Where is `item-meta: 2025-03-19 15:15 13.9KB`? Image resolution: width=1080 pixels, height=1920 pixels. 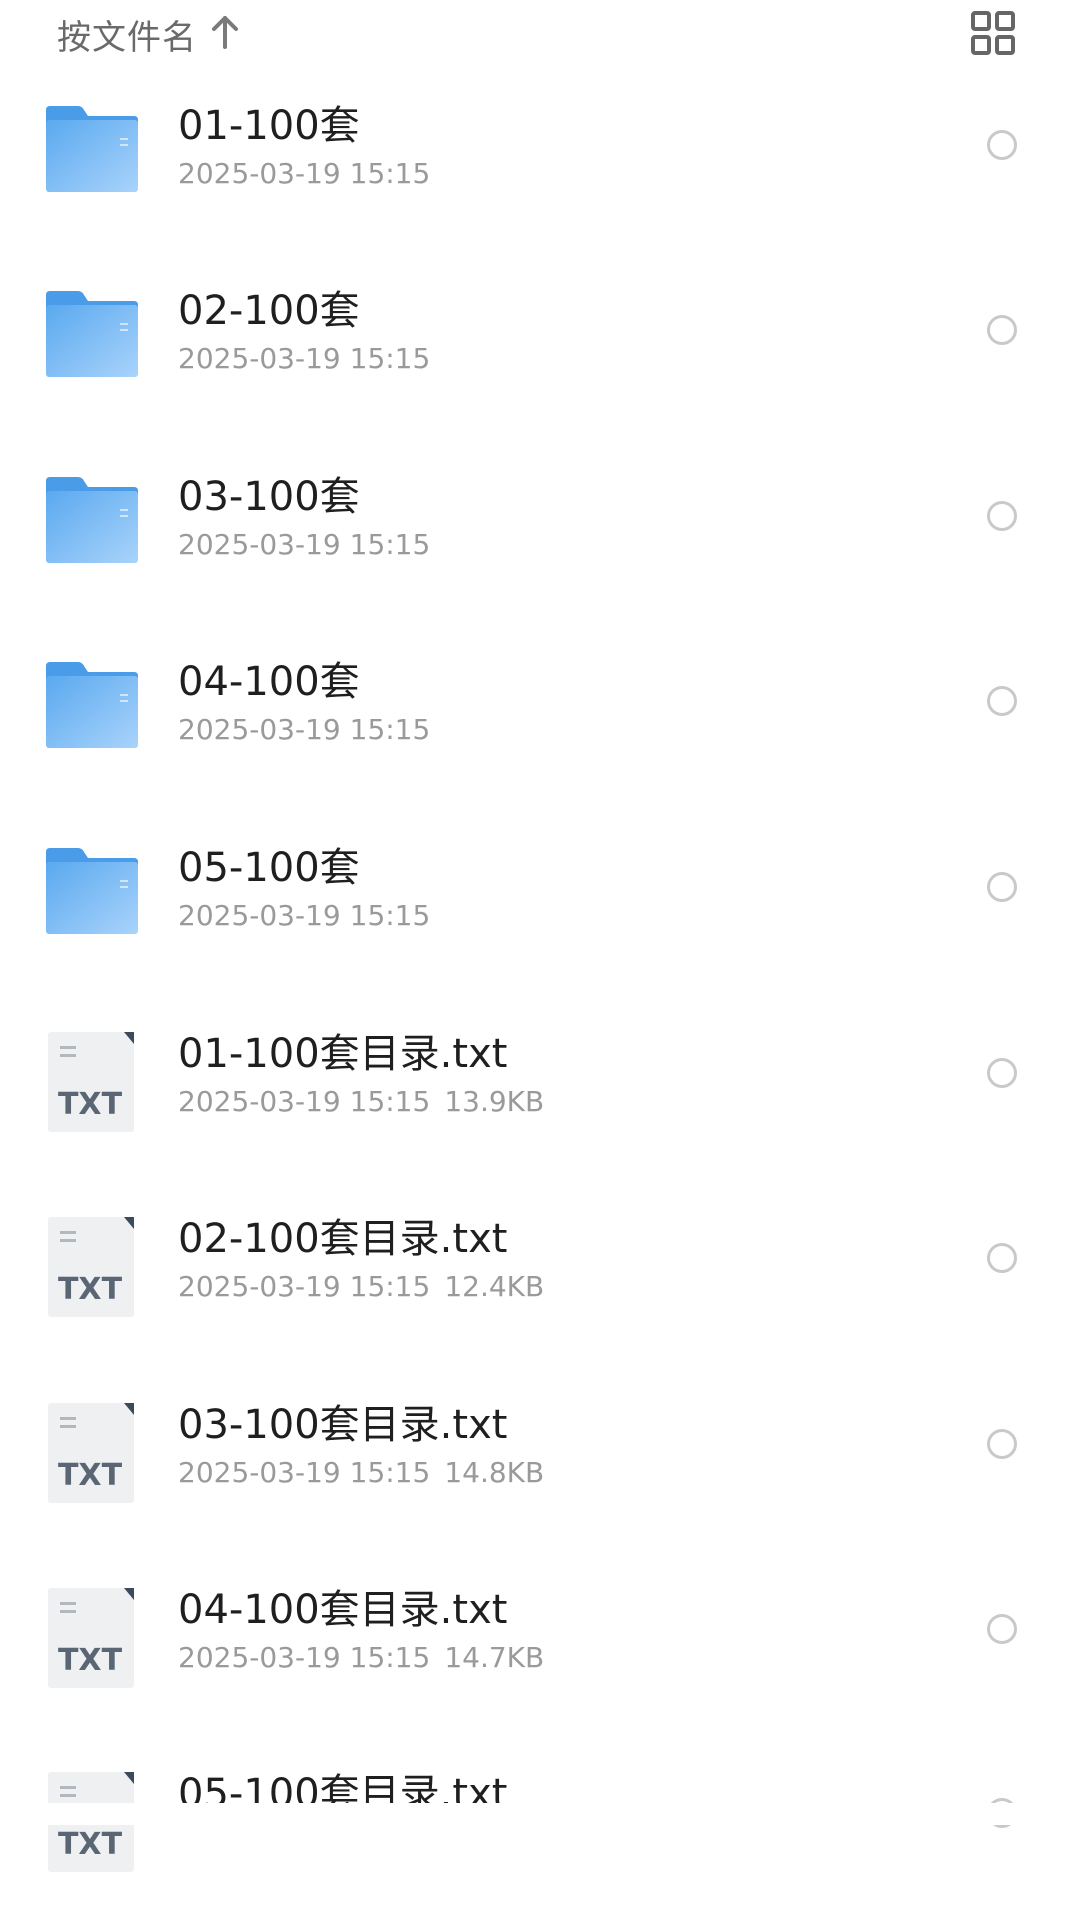
item-meta: 2025-03-19 15:15 13.9KB is located at coordinates (361, 1102).